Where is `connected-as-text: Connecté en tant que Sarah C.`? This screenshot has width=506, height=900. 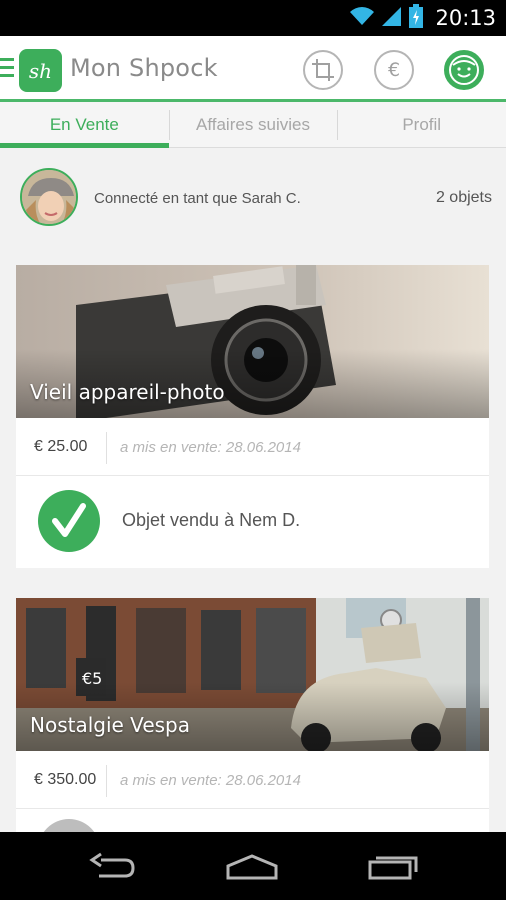
connected-as-text: Connecté en tant que Sarah C. is located at coordinates (197, 198).